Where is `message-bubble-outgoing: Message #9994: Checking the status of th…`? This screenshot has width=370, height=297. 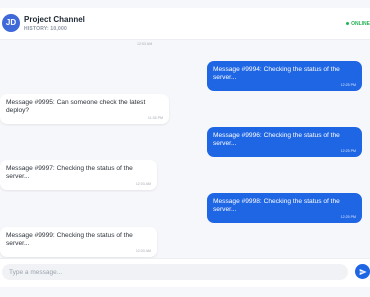
message-bubble-outgoing: Message #9994: Checking the status of th… is located at coordinates (284, 76).